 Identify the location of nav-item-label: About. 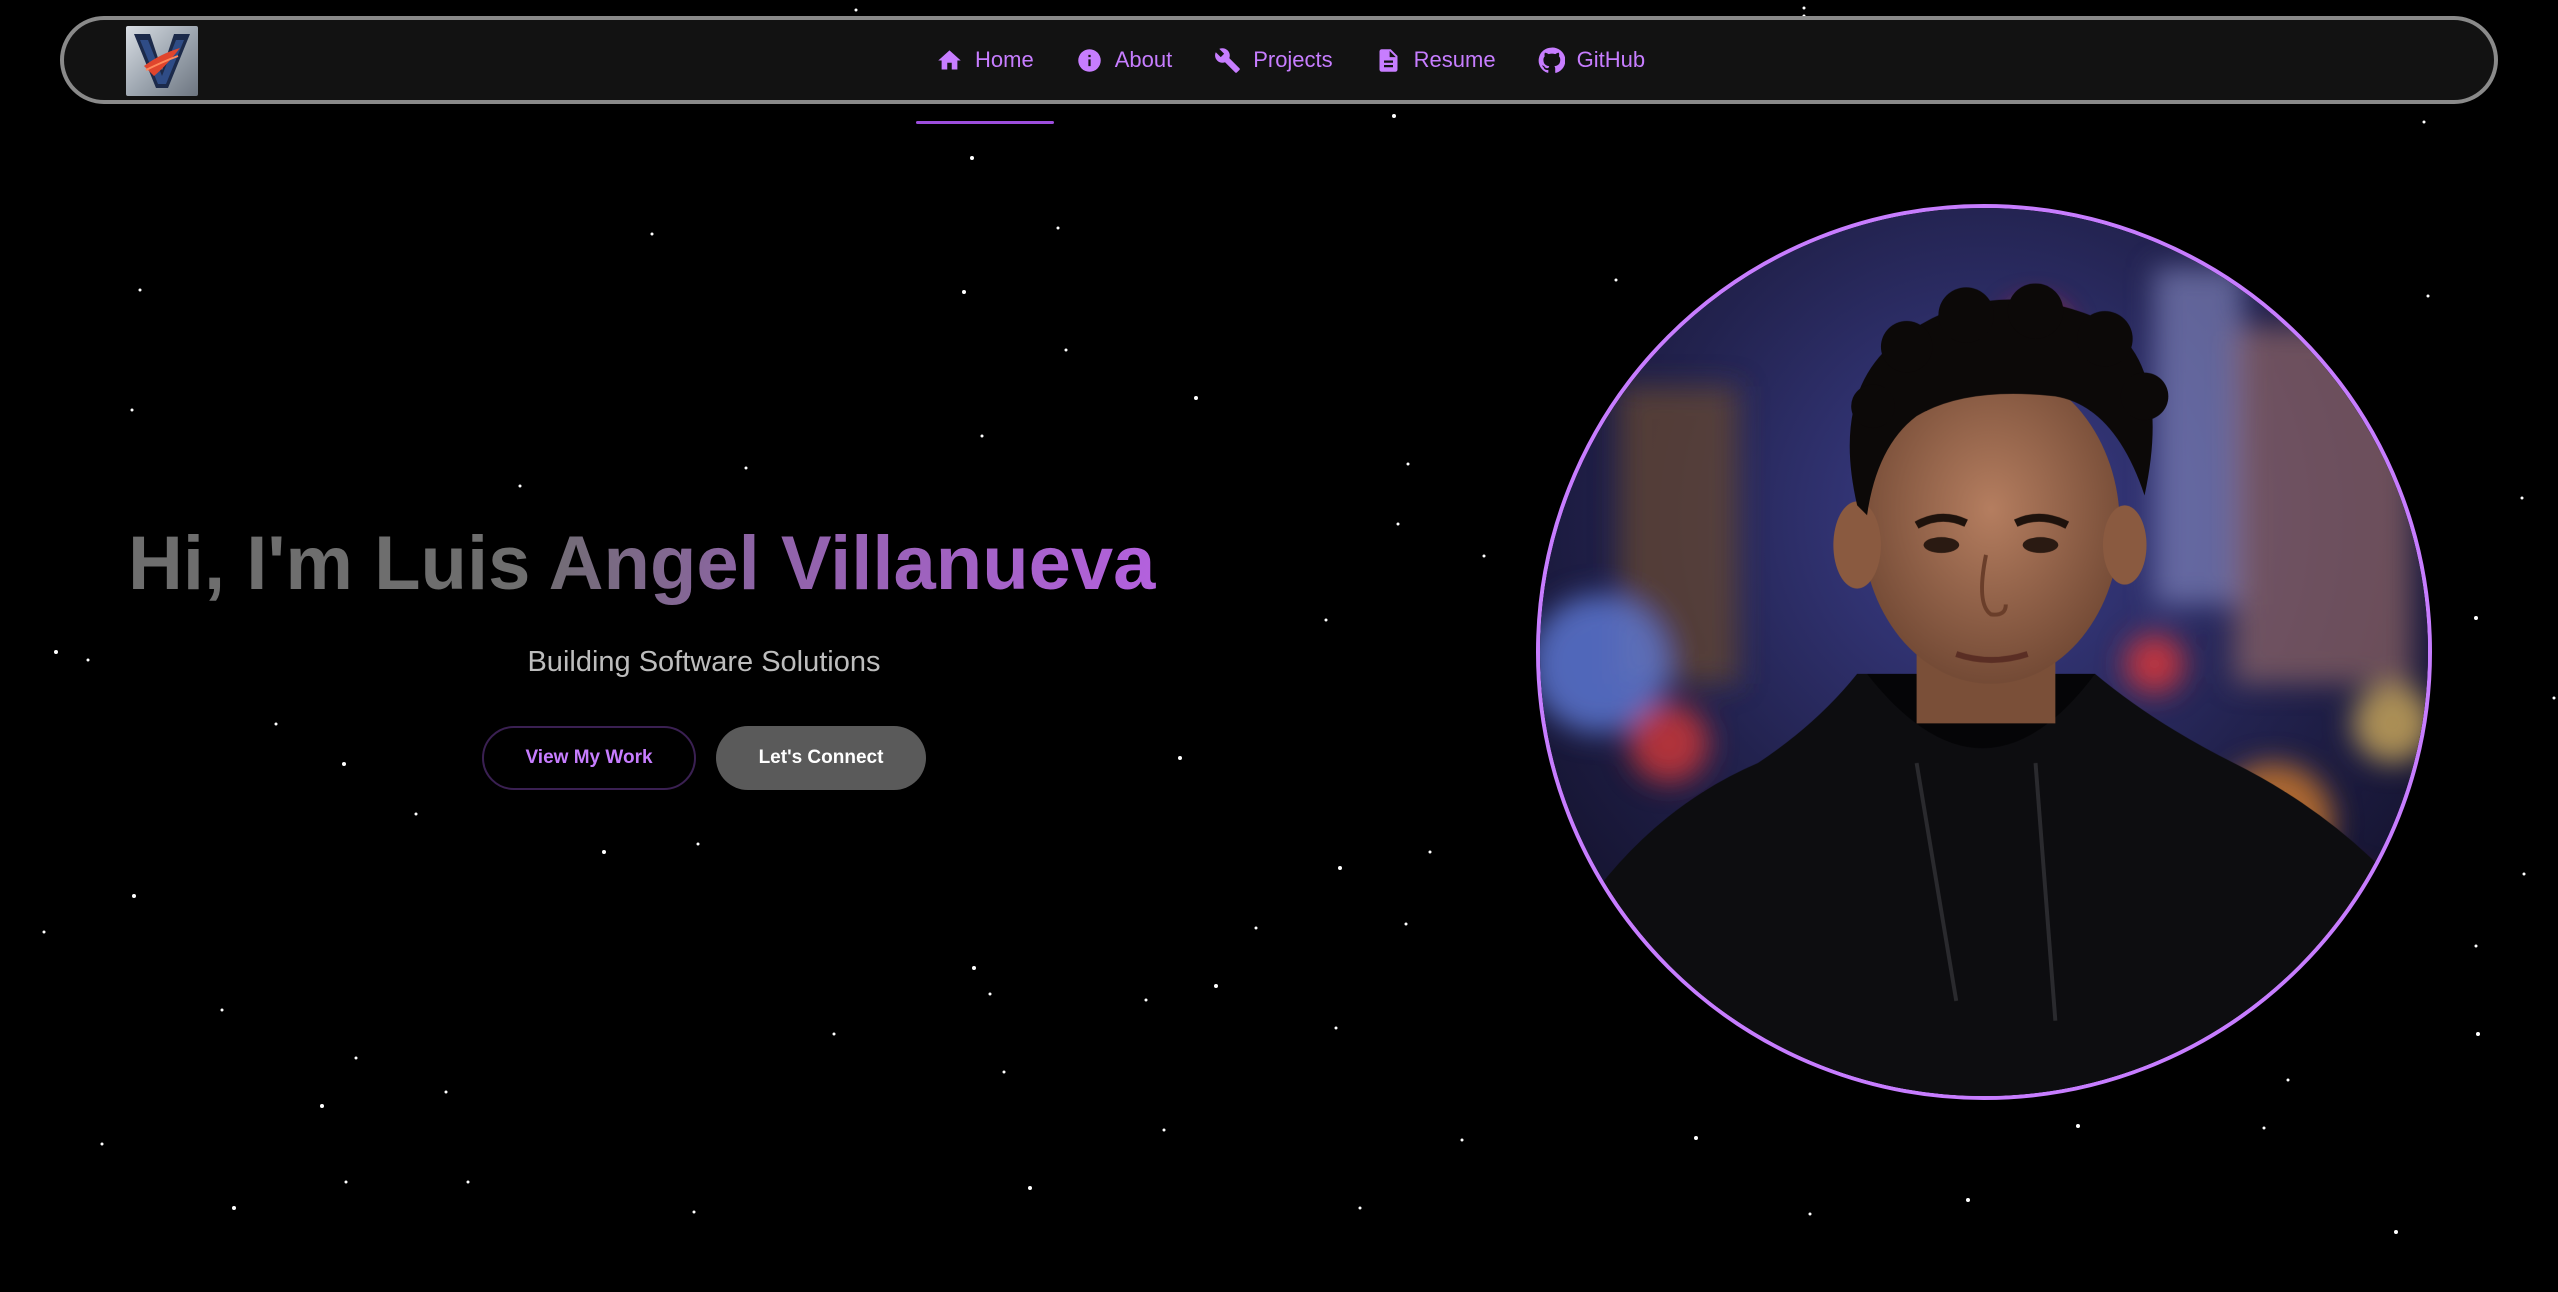
(1143, 59).